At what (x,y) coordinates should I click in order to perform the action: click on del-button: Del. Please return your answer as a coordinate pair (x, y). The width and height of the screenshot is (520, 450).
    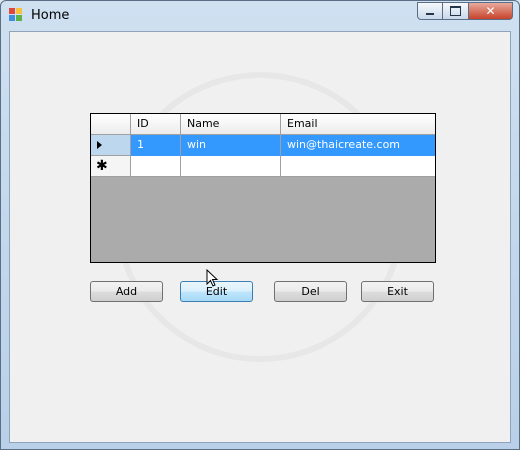
    Looking at the image, I should click on (310, 291).